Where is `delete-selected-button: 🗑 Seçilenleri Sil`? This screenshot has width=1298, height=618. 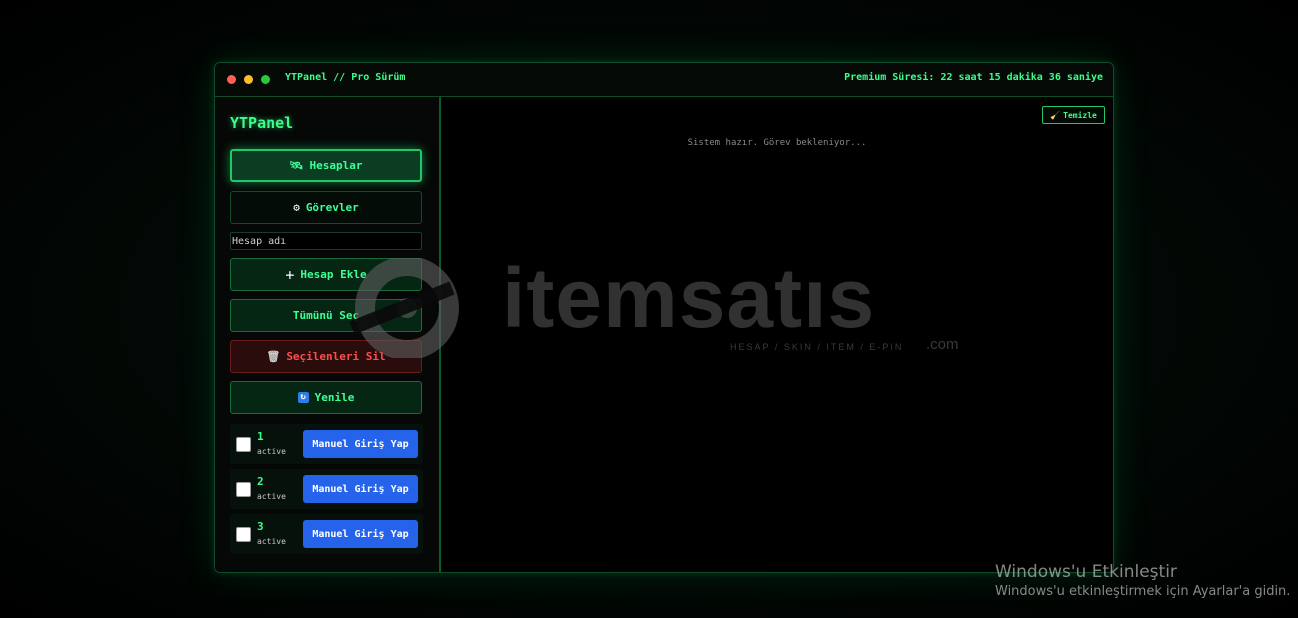
delete-selected-button: 🗑 Seçilenleri Sil is located at coordinates (326, 356).